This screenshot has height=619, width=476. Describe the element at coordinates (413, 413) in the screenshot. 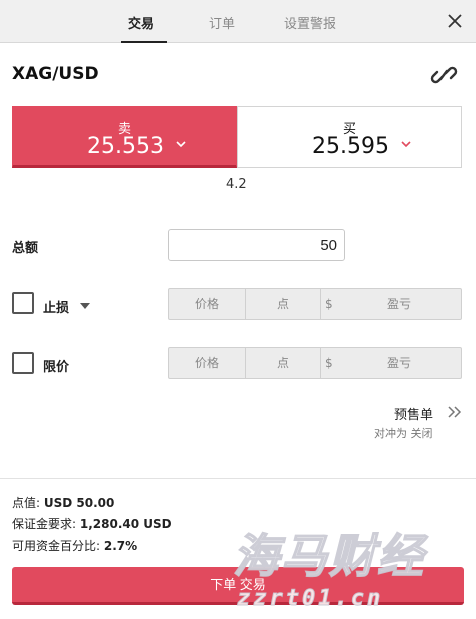

I see `preorder-link: 预售单` at that location.